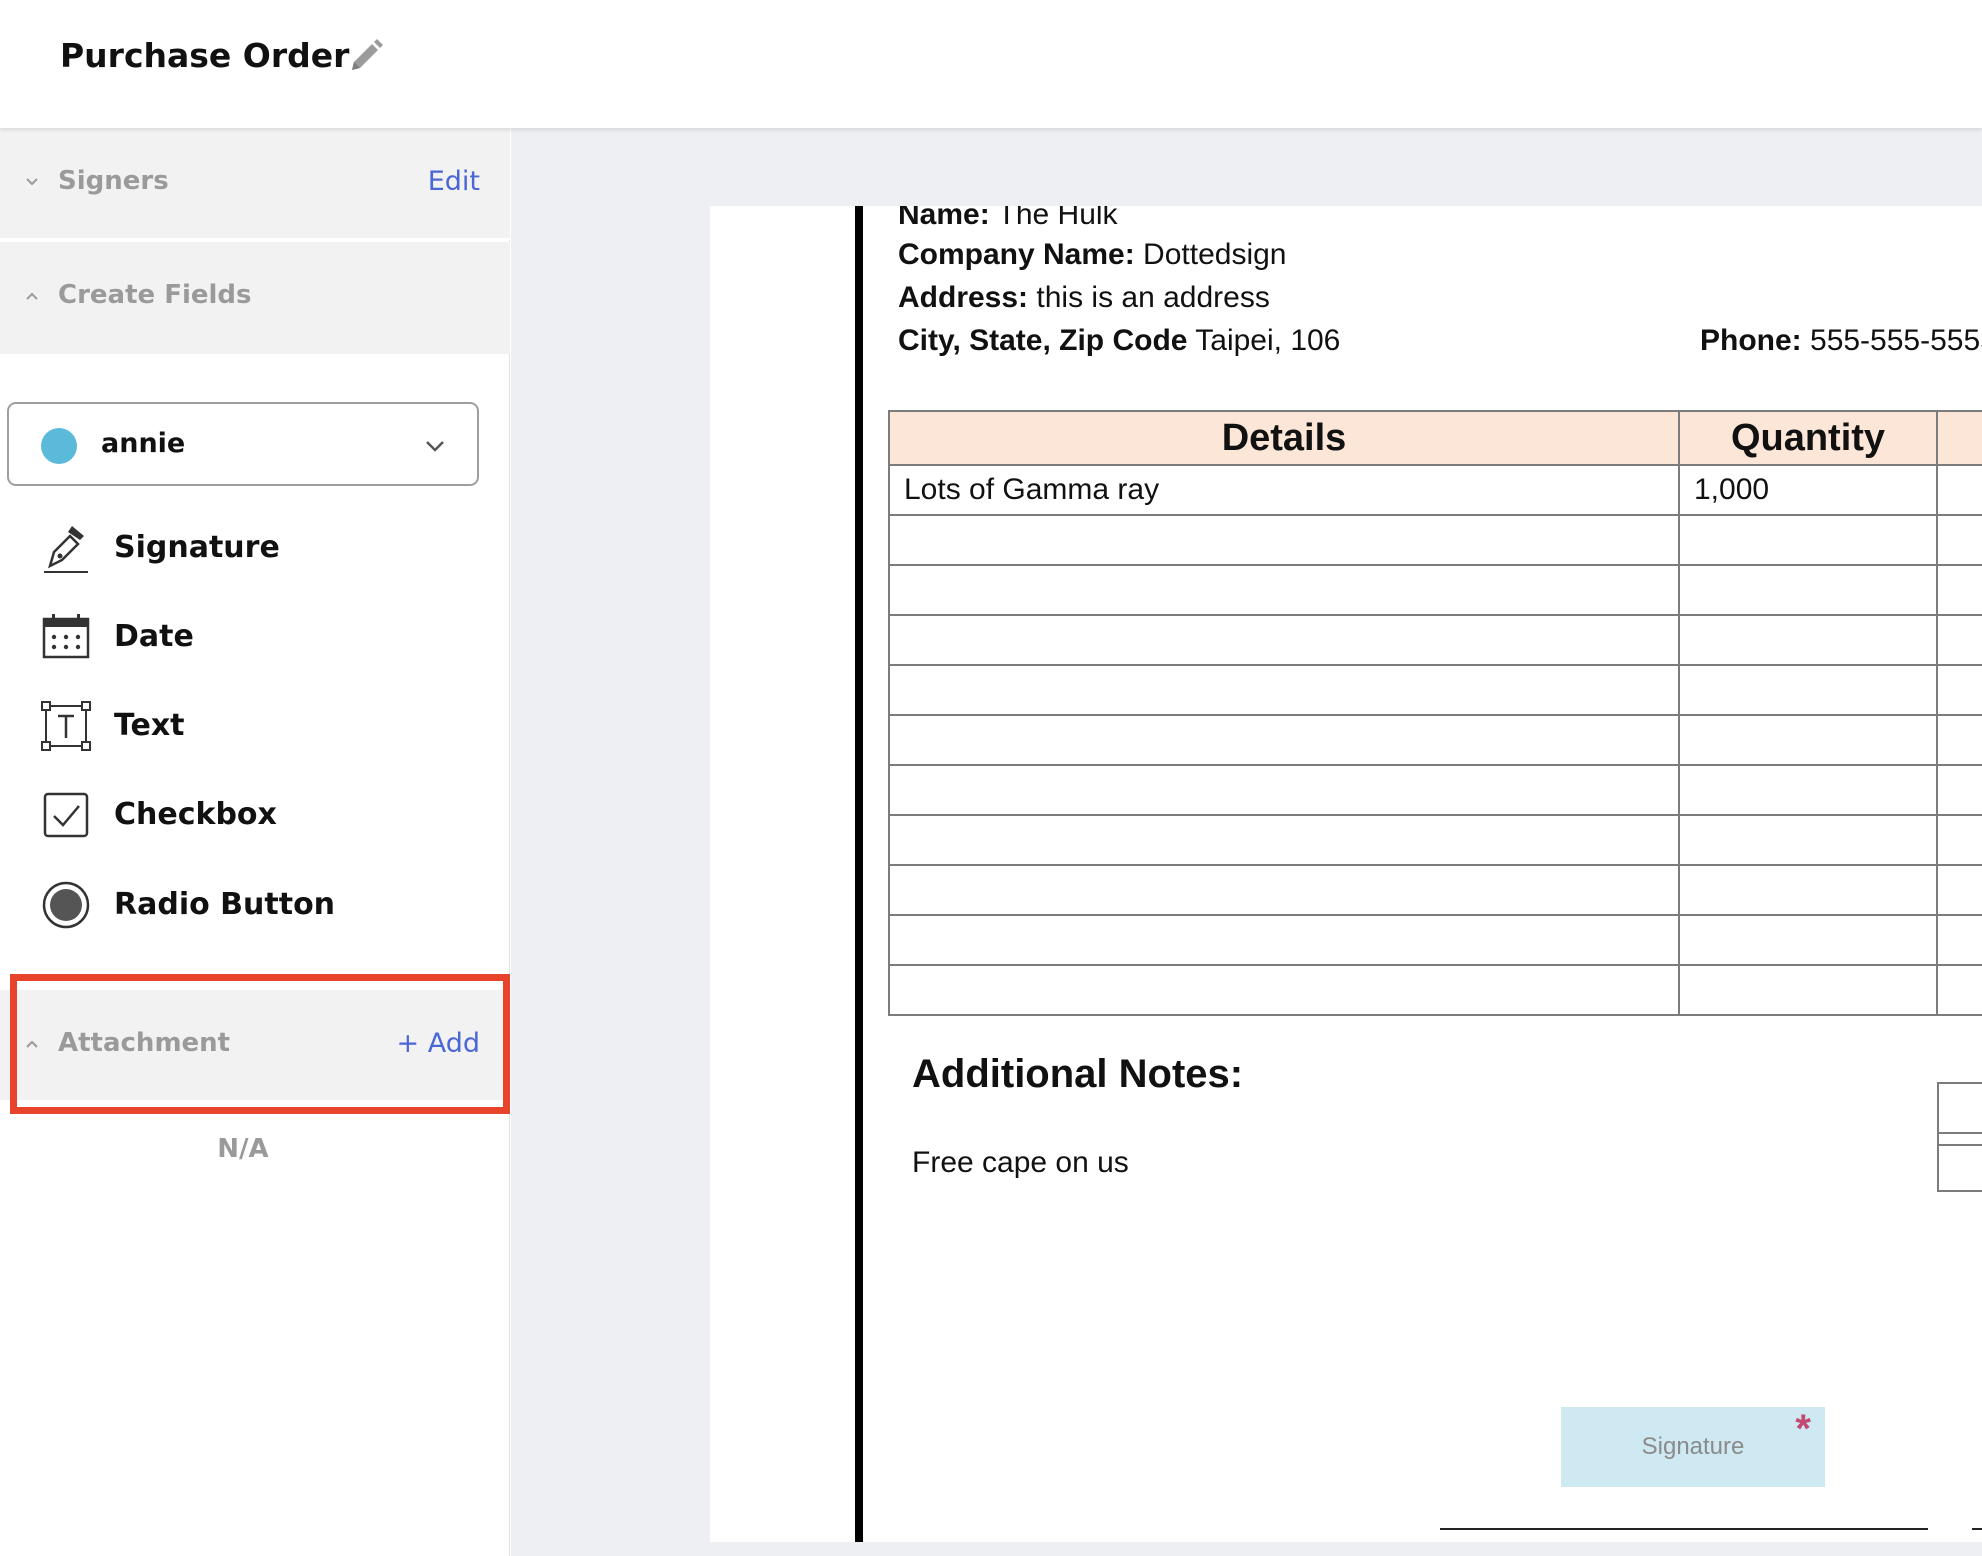 Image resolution: width=1982 pixels, height=1556 pixels. What do you see at coordinates (1891, 340) in the screenshot?
I see `phone-value: 555-555-5555` at bounding box center [1891, 340].